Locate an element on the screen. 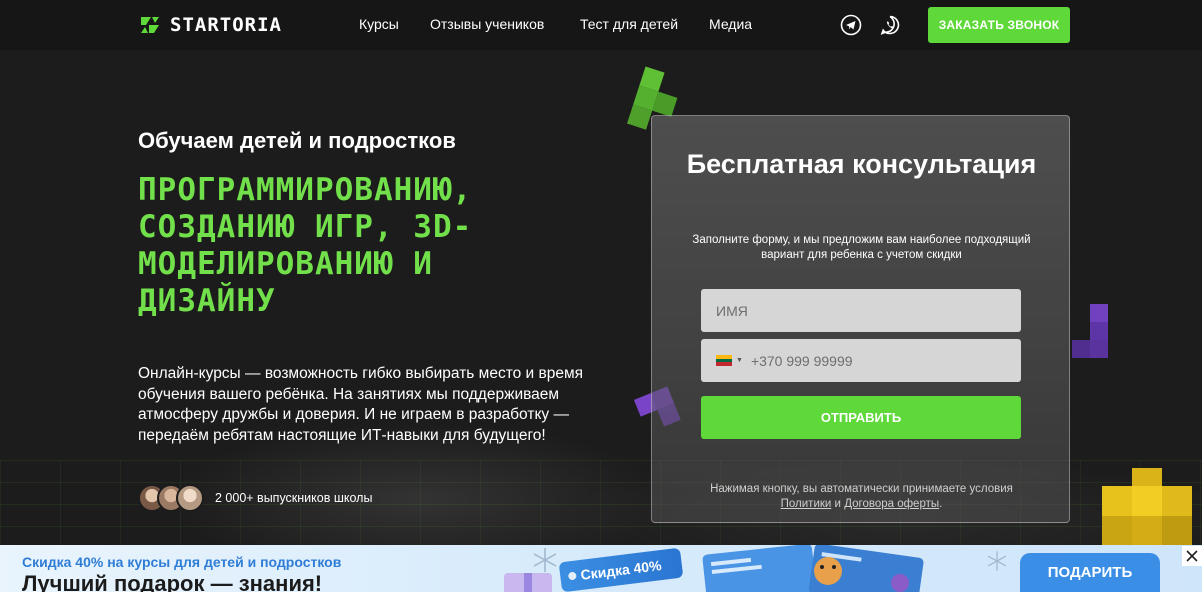 This screenshot has height=592, width=1202. nav-item-kids-test: Тест для детей is located at coordinates (629, 24).